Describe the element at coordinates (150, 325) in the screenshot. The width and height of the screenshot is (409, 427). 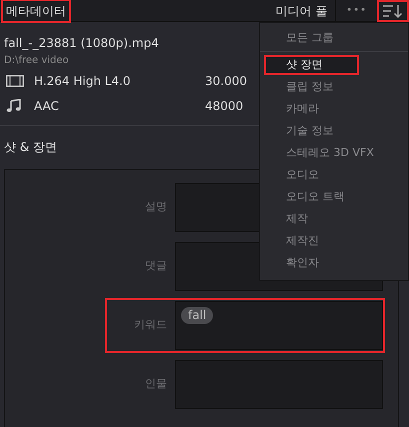
I see `field-label: 키워드` at that location.